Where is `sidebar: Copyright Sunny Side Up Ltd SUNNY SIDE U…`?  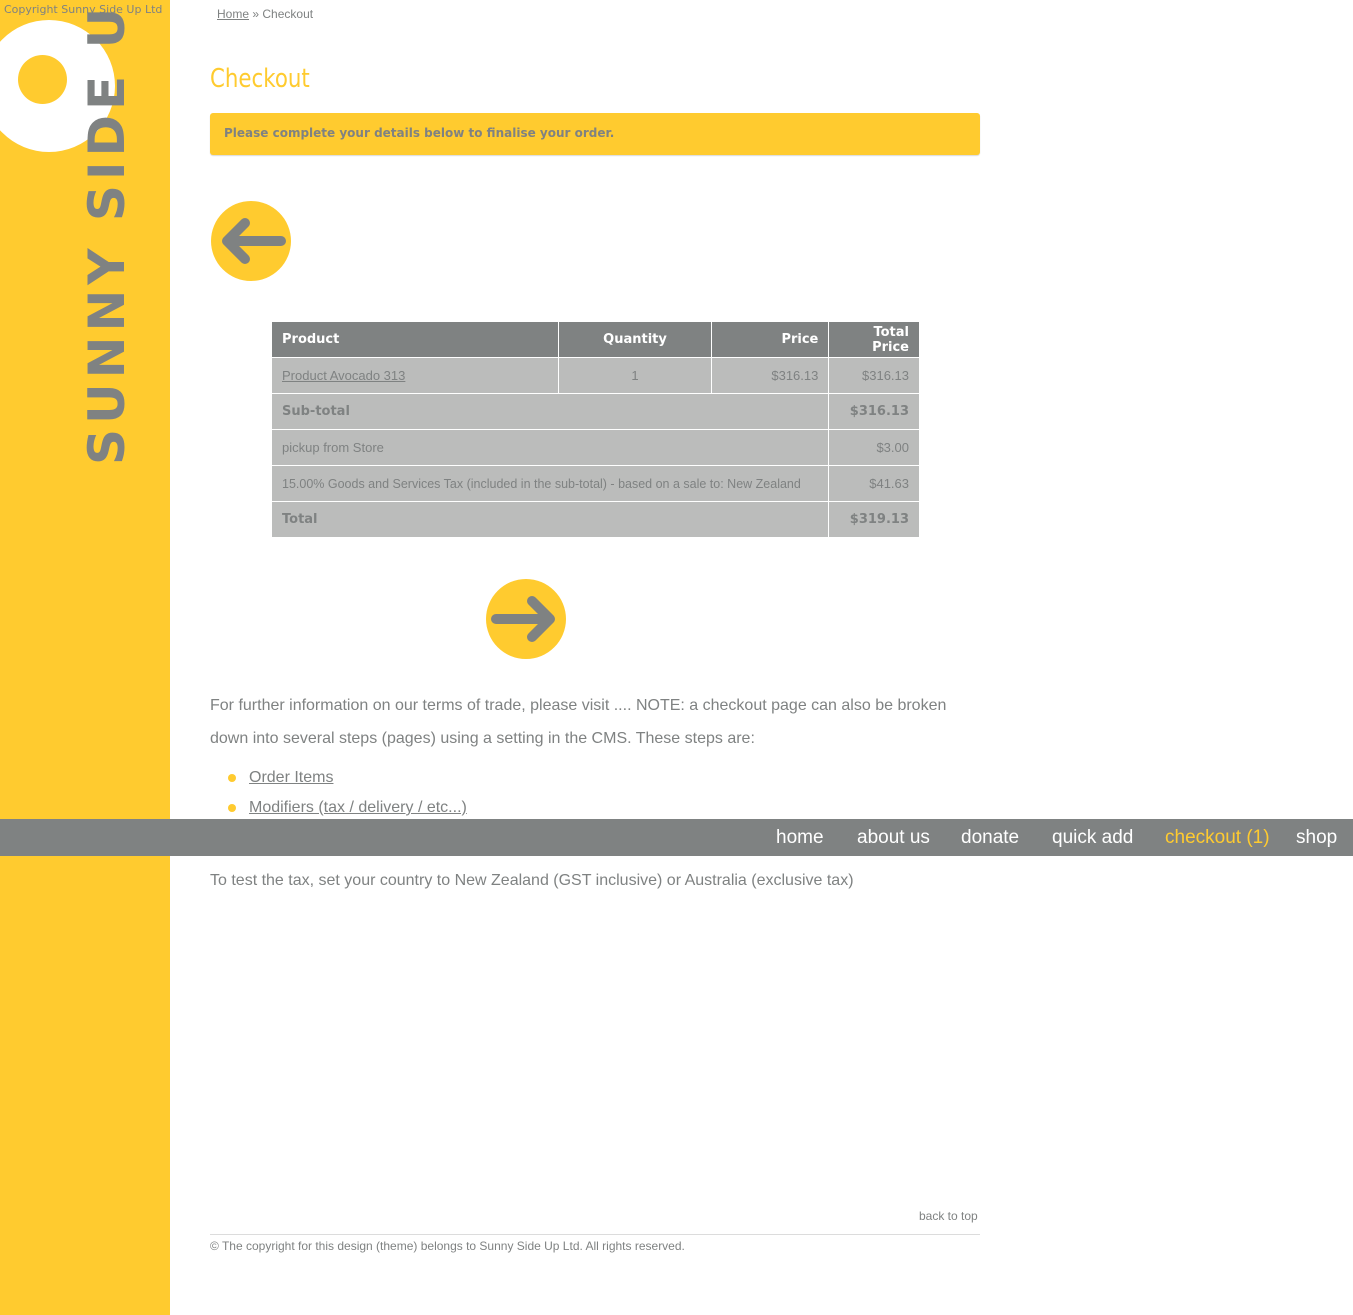 sidebar: Copyright Sunny Side Up Ltd SUNNY SIDE U… is located at coordinates (85, 657).